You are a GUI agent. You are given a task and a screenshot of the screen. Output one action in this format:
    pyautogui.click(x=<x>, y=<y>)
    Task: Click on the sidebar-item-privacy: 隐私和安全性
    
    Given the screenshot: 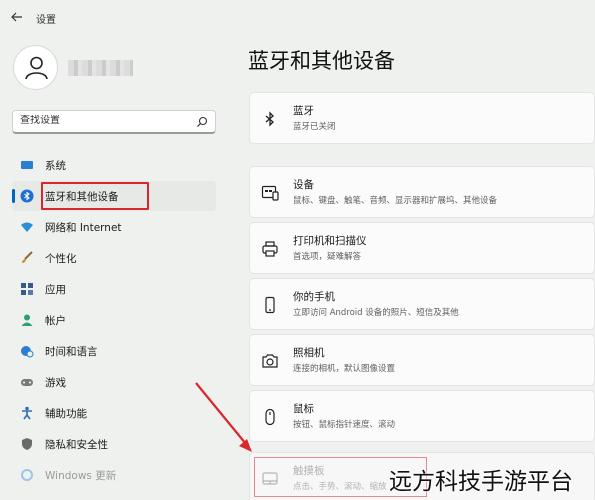 What is the action you would take?
    pyautogui.click(x=114, y=444)
    